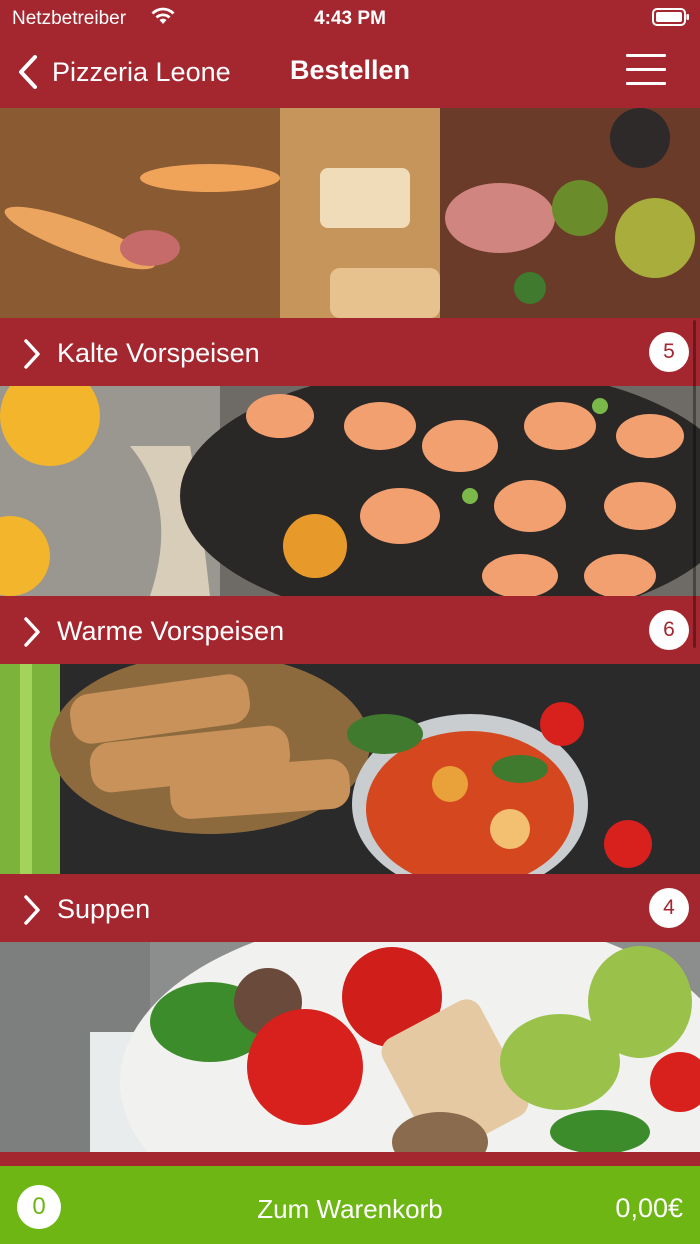  What do you see at coordinates (350, 352) in the screenshot?
I see `category-bar: Kalte Vorspeisen 5` at bounding box center [350, 352].